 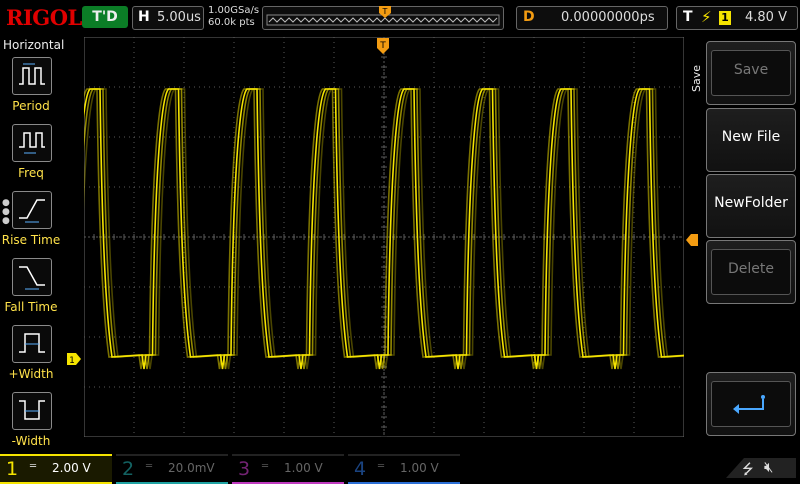 What do you see at coordinates (751, 203) in the screenshot?
I see `new-folder-label: NewFolder` at bounding box center [751, 203].